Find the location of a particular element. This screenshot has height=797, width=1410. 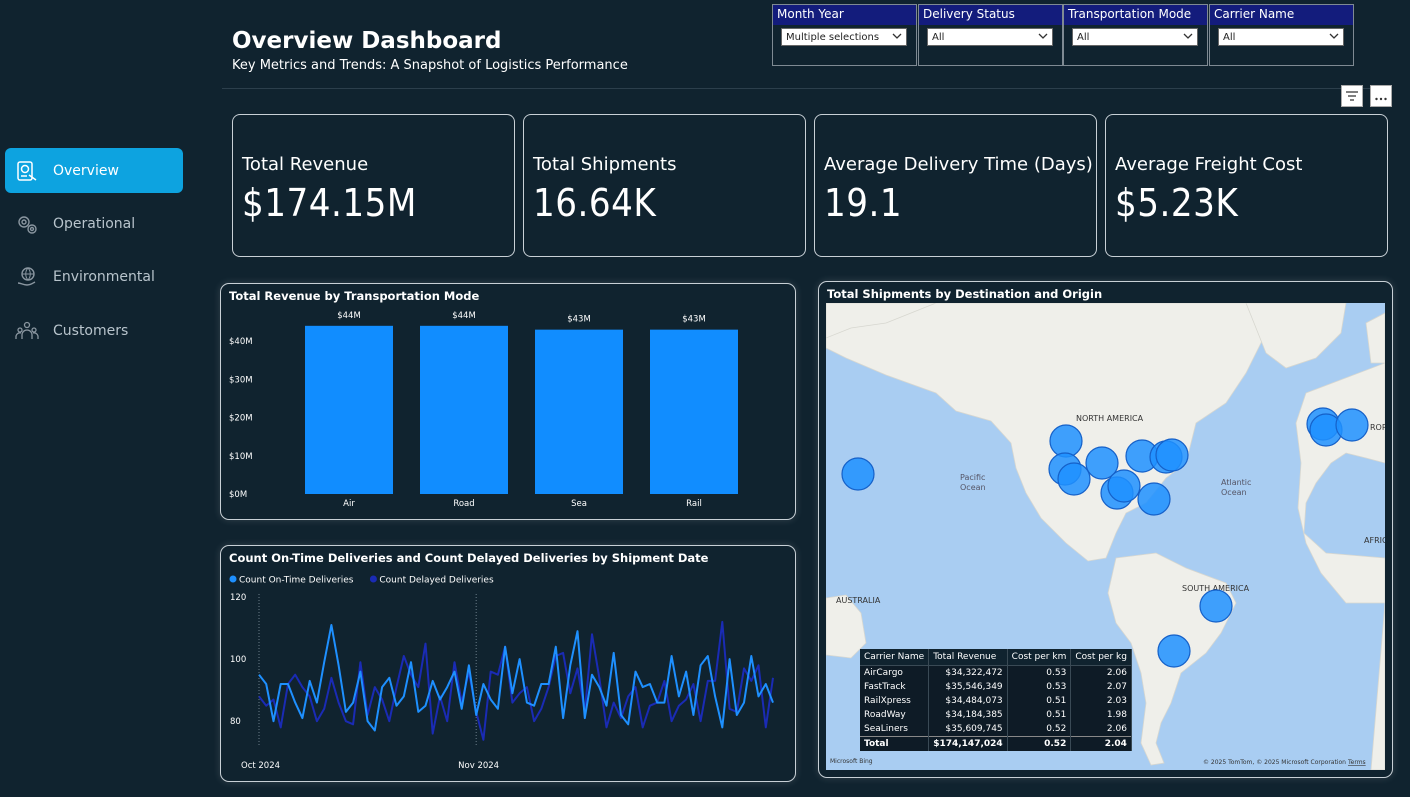

table-cell: AirCargo is located at coordinates (895, 672).